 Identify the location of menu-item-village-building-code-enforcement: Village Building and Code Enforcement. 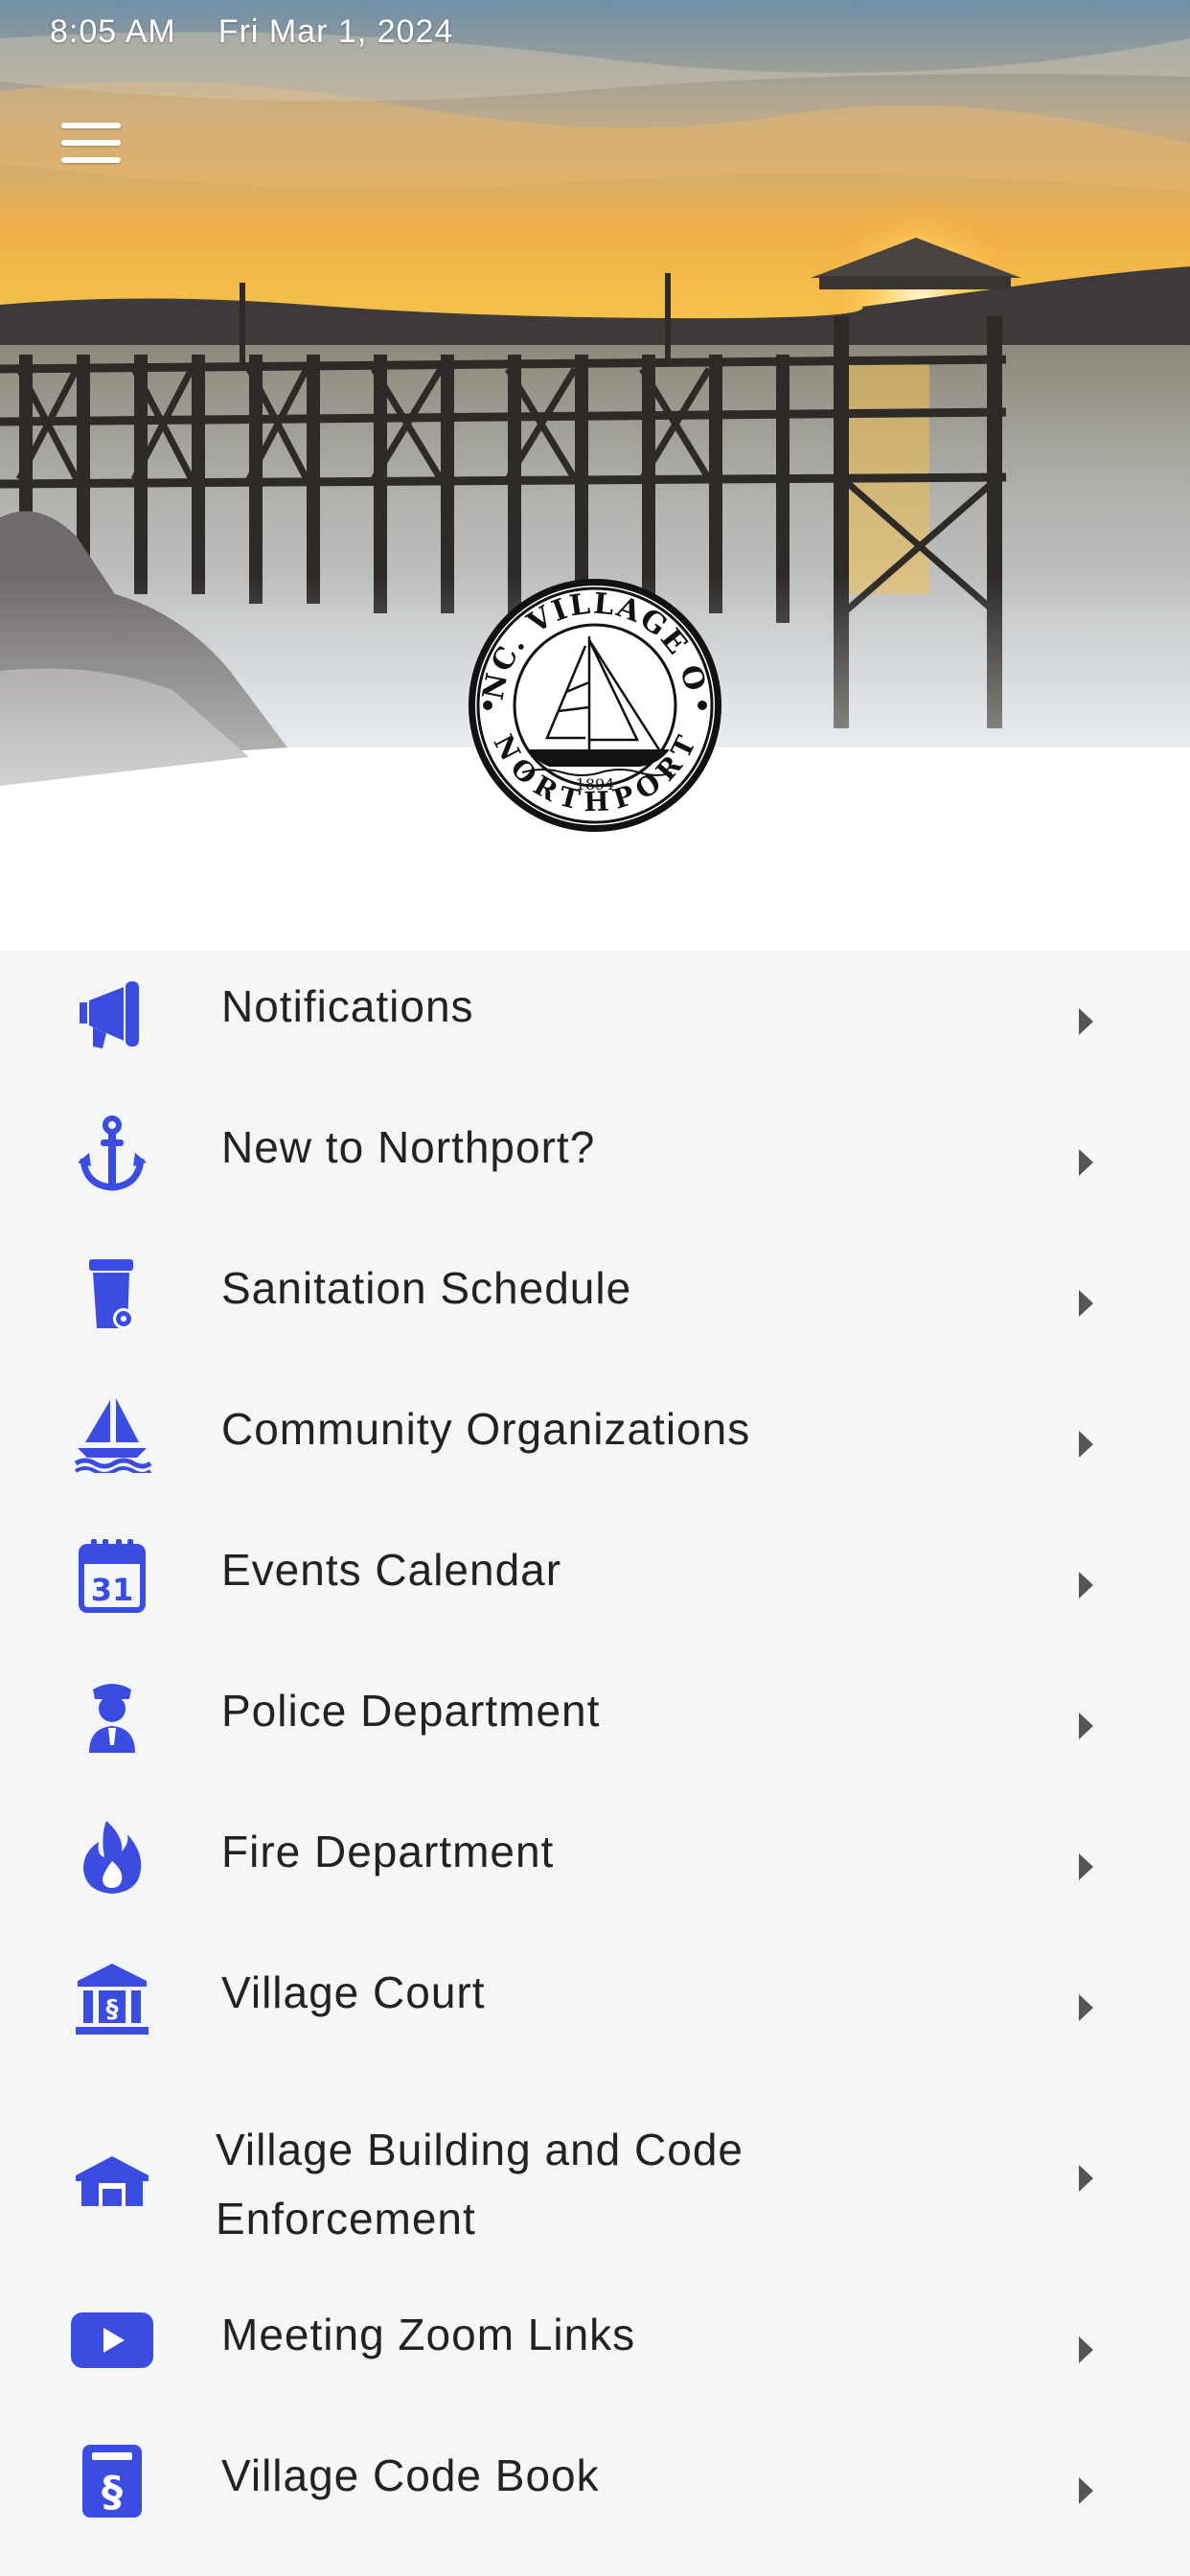
(595, 2179).